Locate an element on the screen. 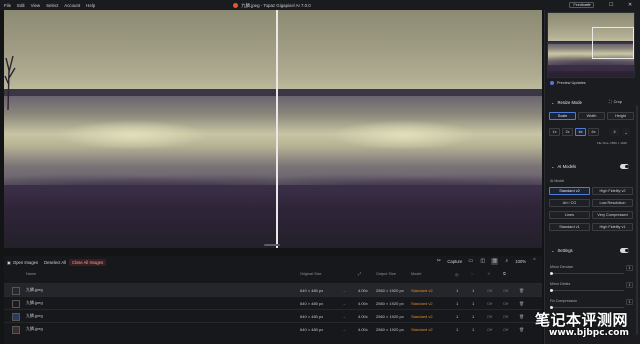 The height and width of the screenshot is (344, 640). zoom-level: 100% is located at coordinates (520, 261).